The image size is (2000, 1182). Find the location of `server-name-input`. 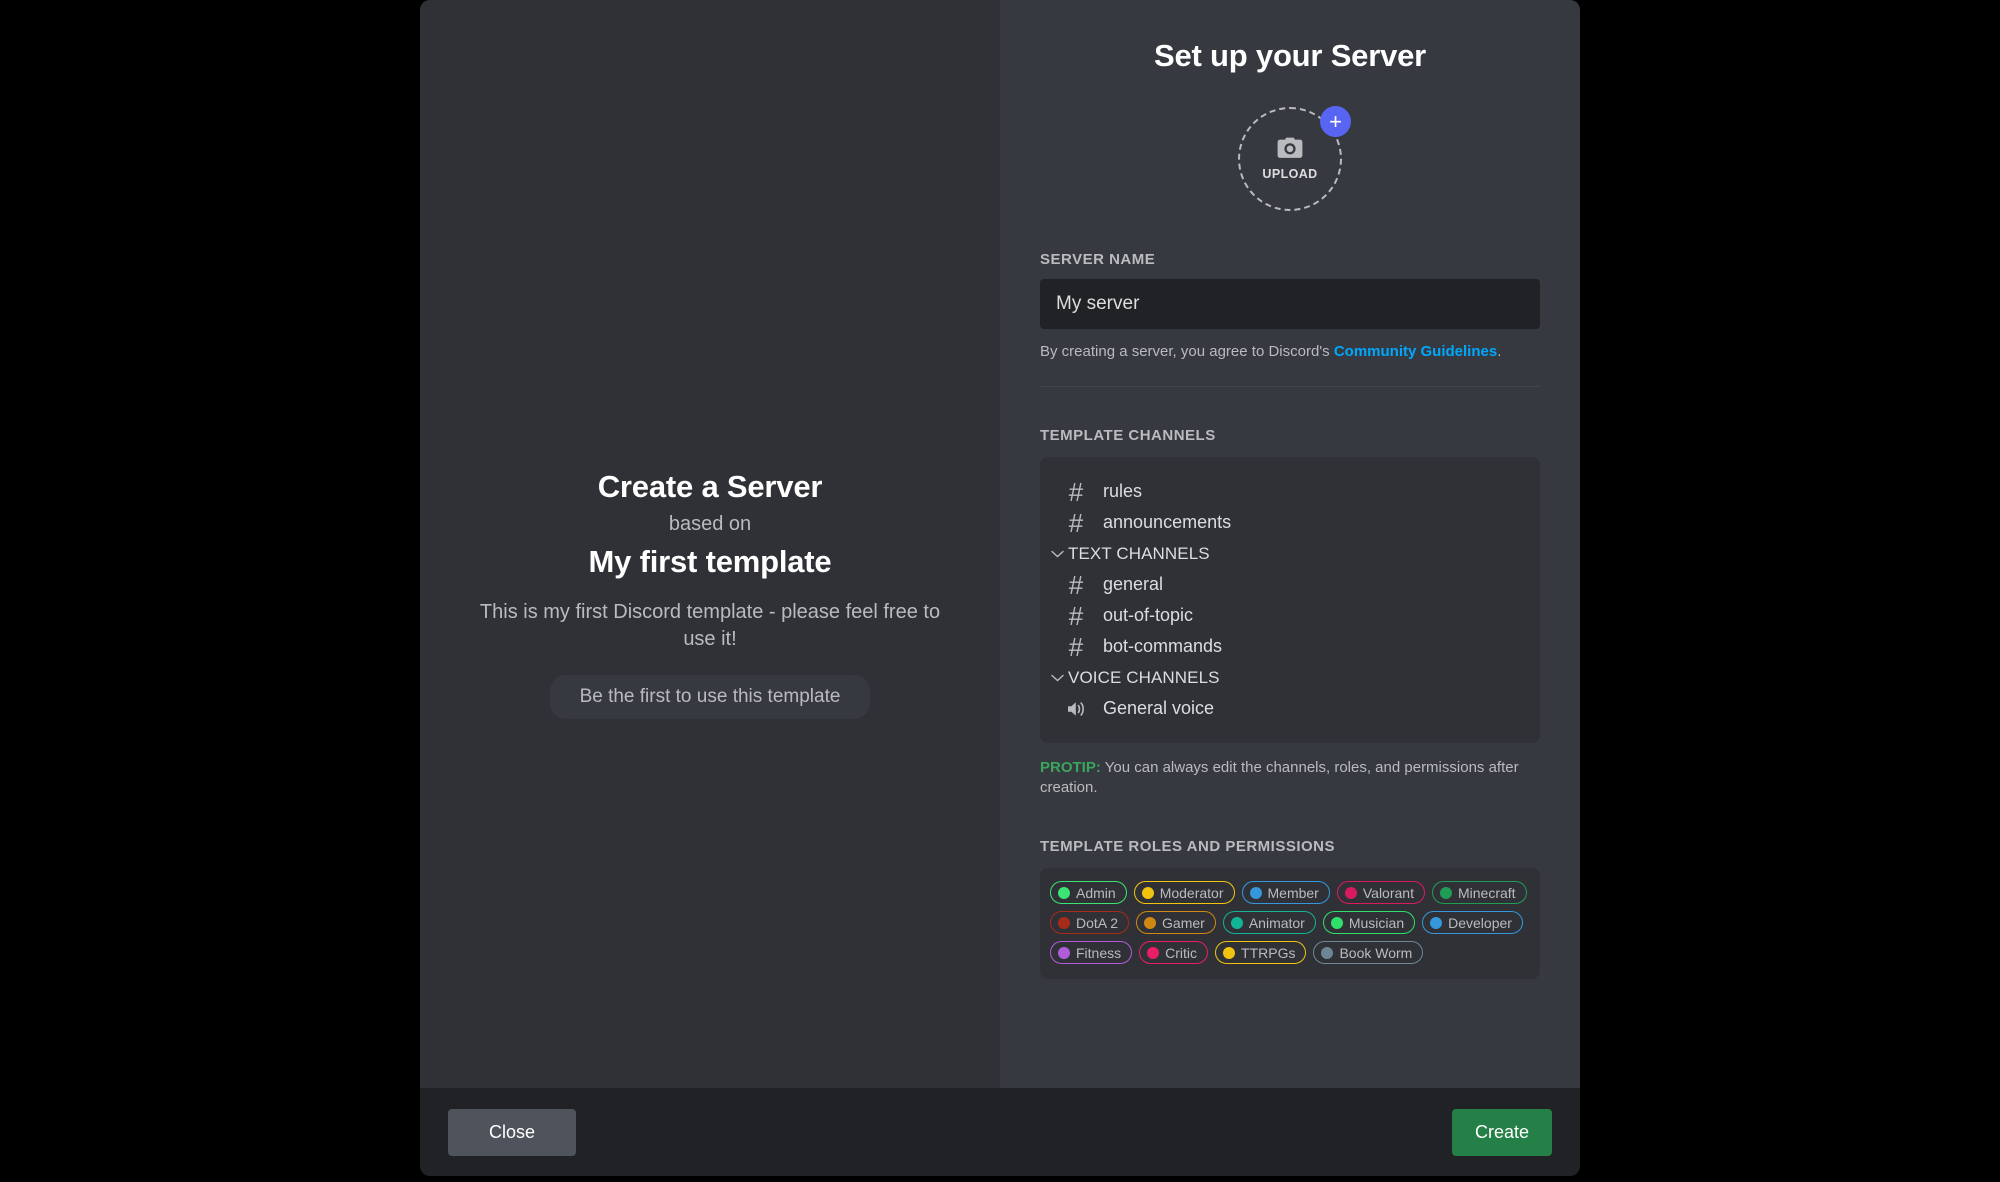

server-name-input is located at coordinates (1290, 304).